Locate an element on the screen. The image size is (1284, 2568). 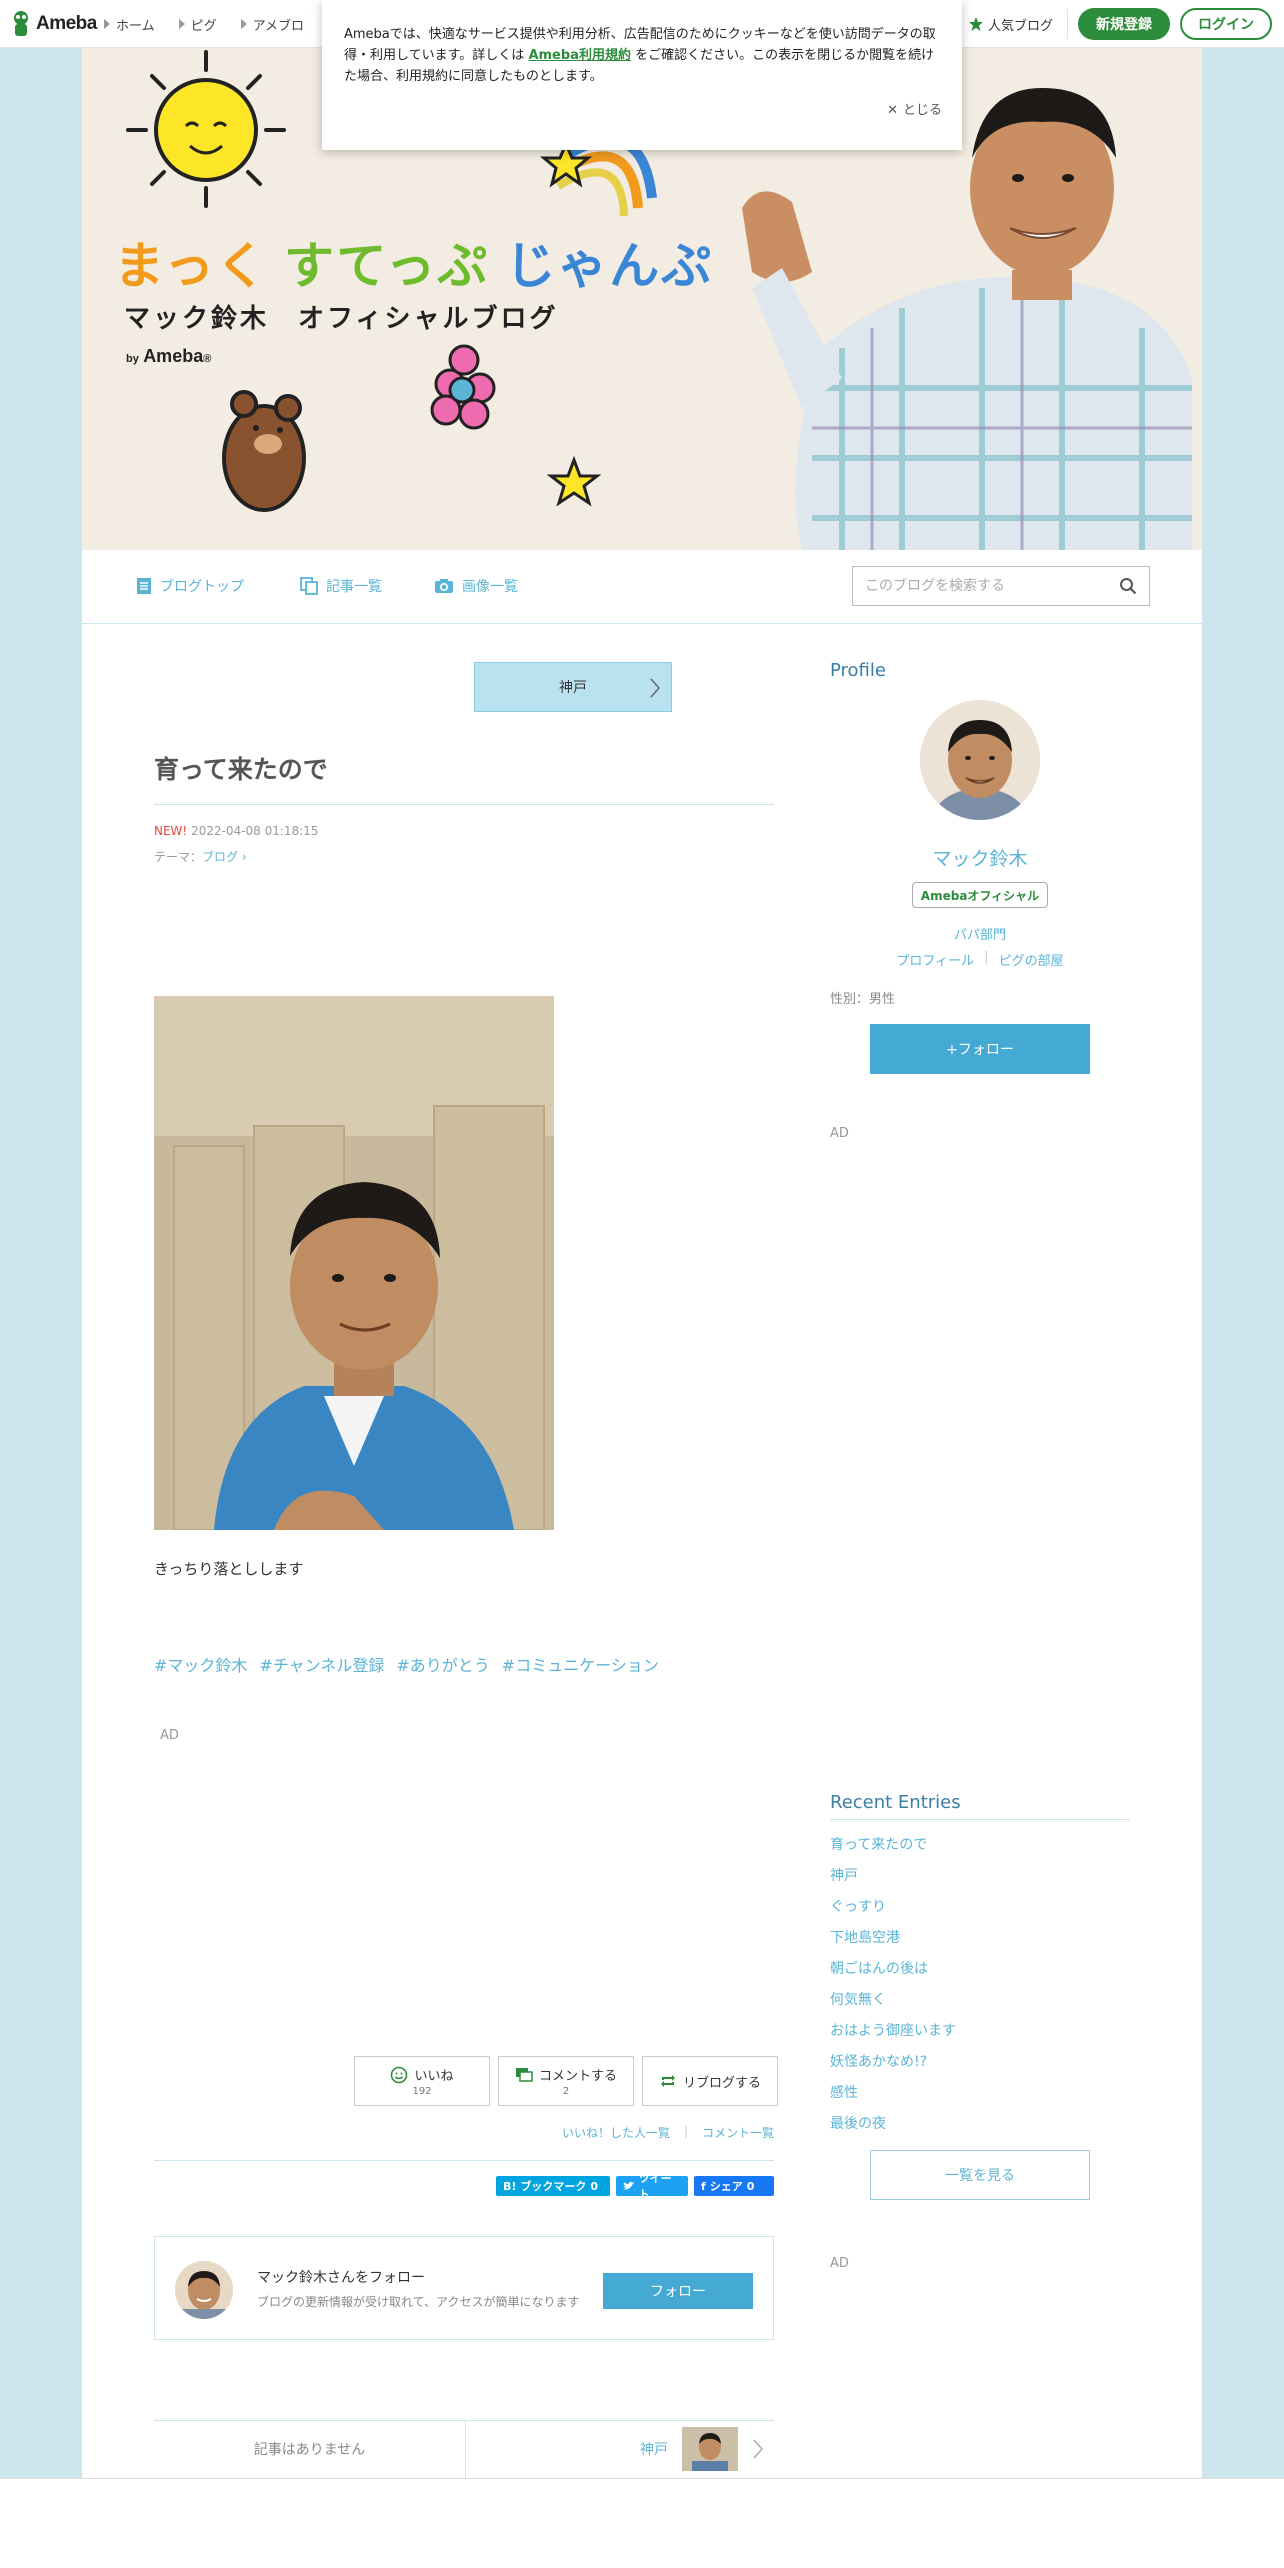
hashtag-link: #ありがとう is located at coordinates (442, 1664).